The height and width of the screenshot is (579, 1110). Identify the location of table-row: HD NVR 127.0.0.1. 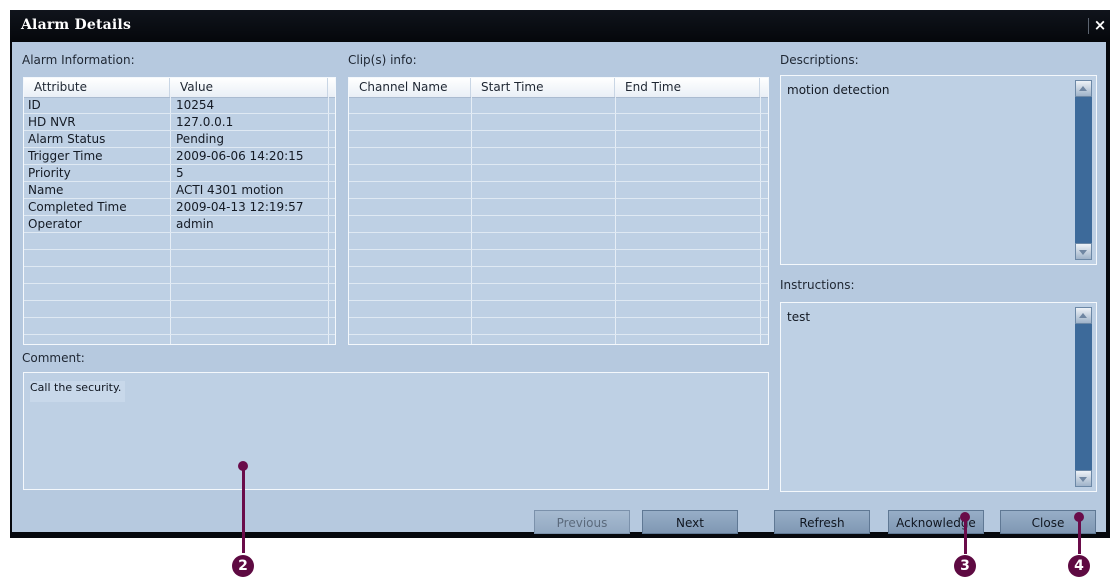
(179, 122).